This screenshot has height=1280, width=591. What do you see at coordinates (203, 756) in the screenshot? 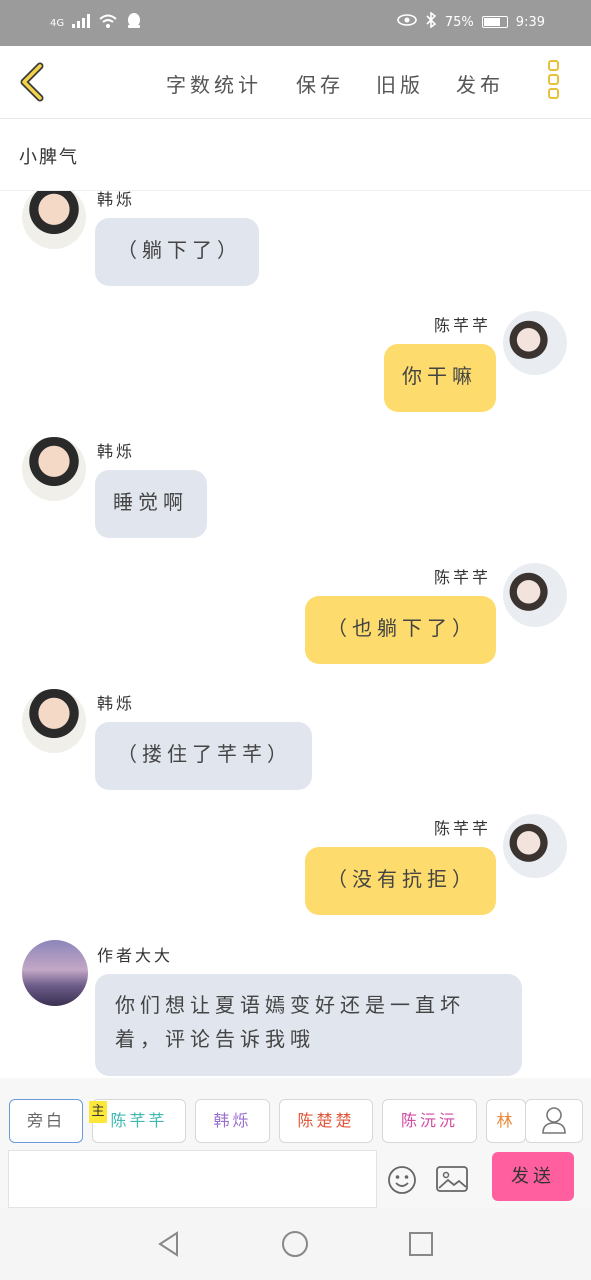
I see `message-bubble: （搂住了芊芊）` at bounding box center [203, 756].